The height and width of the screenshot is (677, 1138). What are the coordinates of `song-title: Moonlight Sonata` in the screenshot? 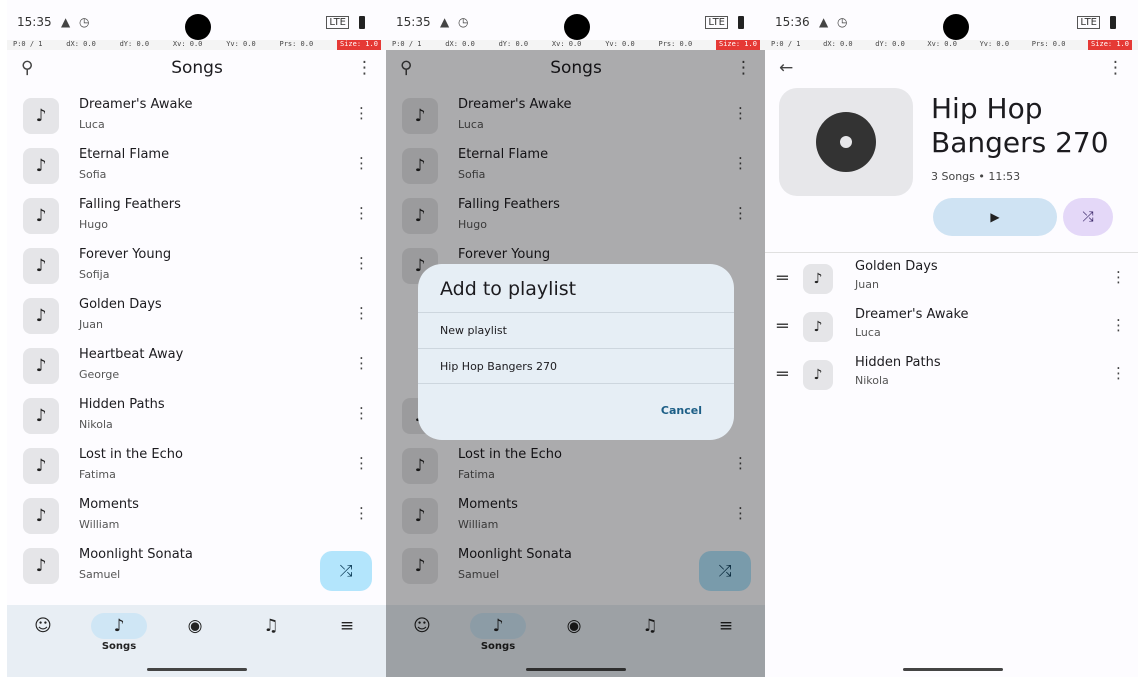 It's located at (136, 554).